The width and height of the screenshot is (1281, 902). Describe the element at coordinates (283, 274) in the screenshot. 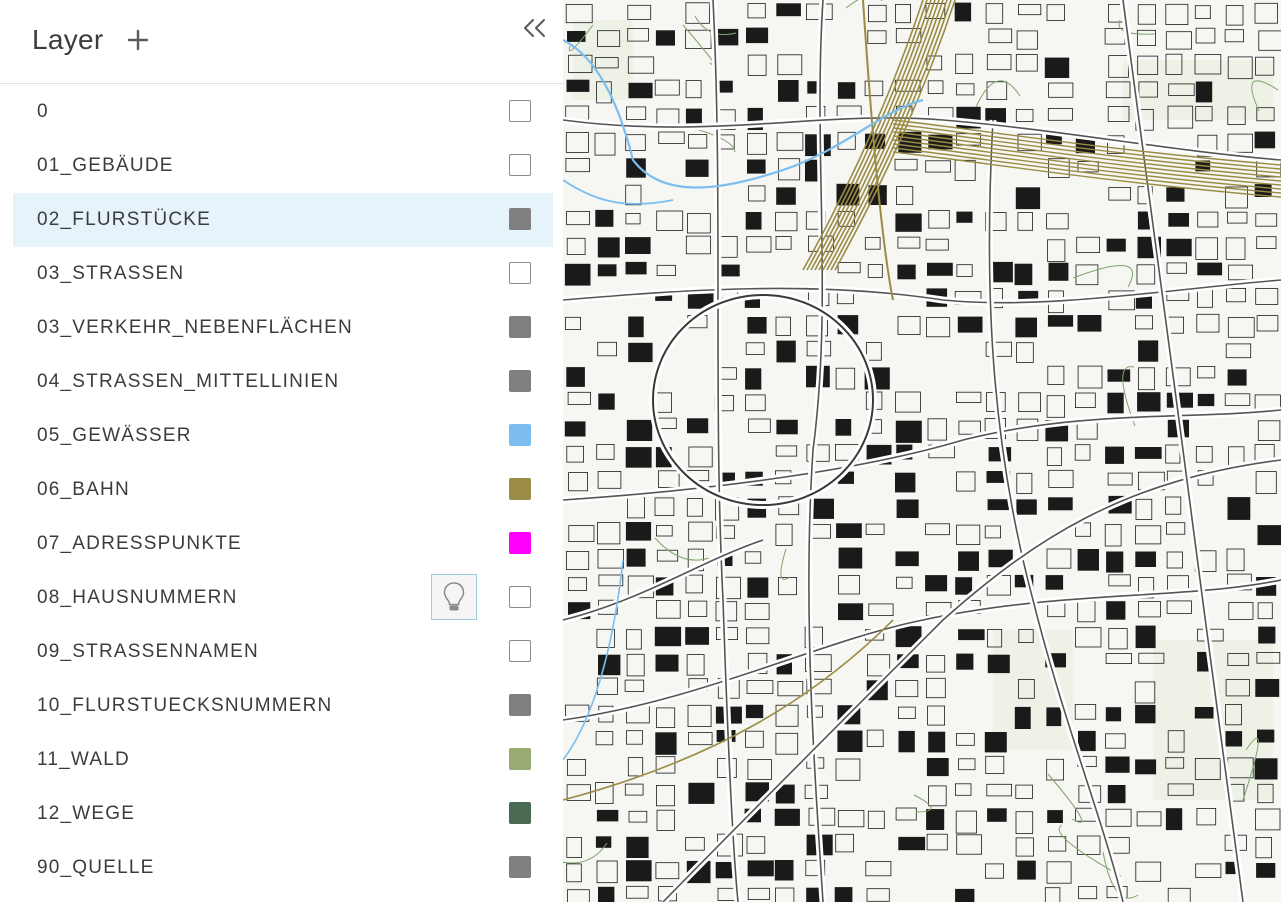

I see `layer-row: 03_STRASSEN` at that location.